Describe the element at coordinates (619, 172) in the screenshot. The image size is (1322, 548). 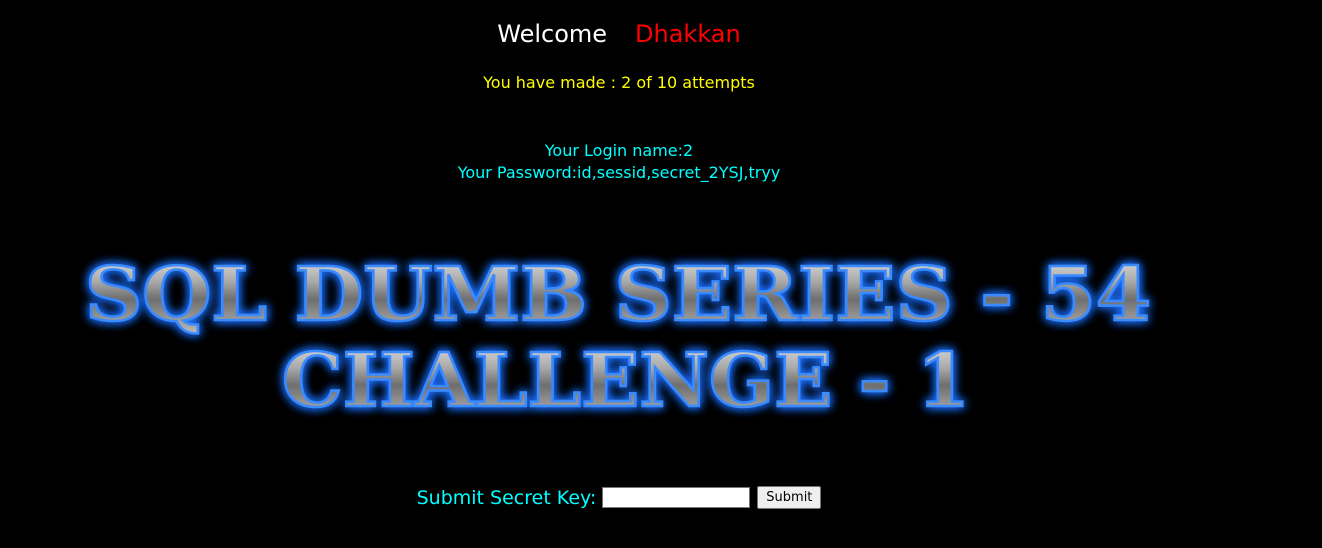
I see `login-password-text: Your Password:id,sessid,secret_2YSJ,tryy` at that location.